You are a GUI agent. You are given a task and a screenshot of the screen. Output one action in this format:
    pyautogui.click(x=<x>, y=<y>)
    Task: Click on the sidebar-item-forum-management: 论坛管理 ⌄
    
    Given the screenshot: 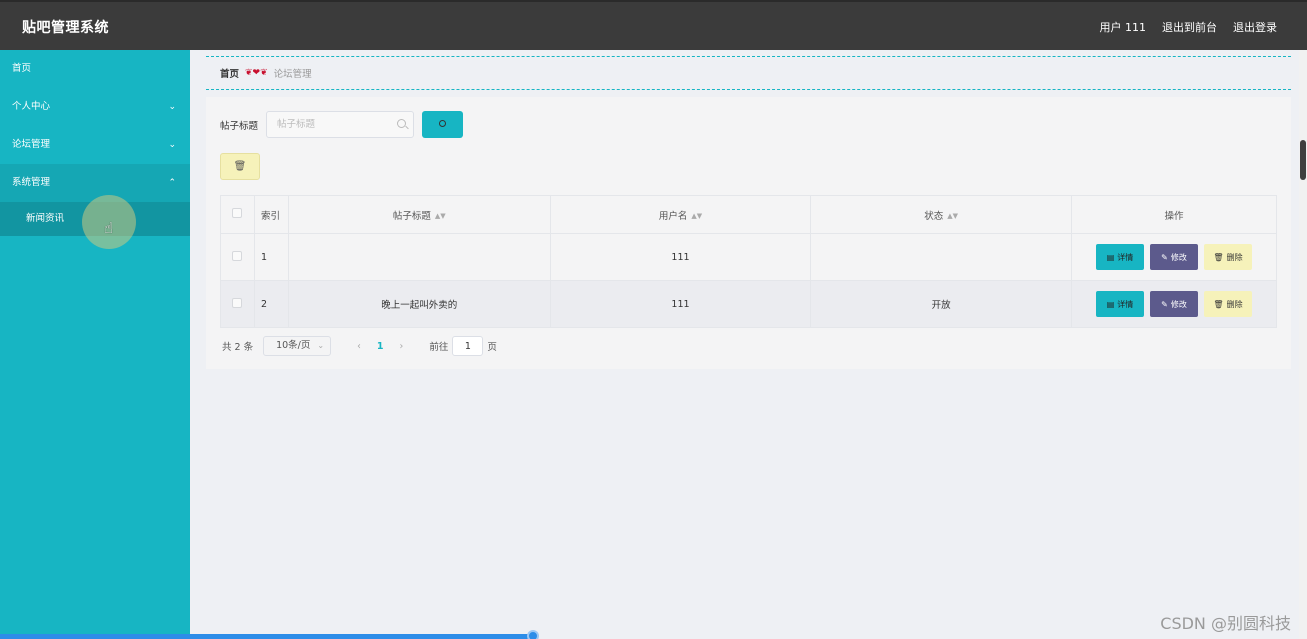 What is the action you would take?
    pyautogui.click(x=95, y=145)
    